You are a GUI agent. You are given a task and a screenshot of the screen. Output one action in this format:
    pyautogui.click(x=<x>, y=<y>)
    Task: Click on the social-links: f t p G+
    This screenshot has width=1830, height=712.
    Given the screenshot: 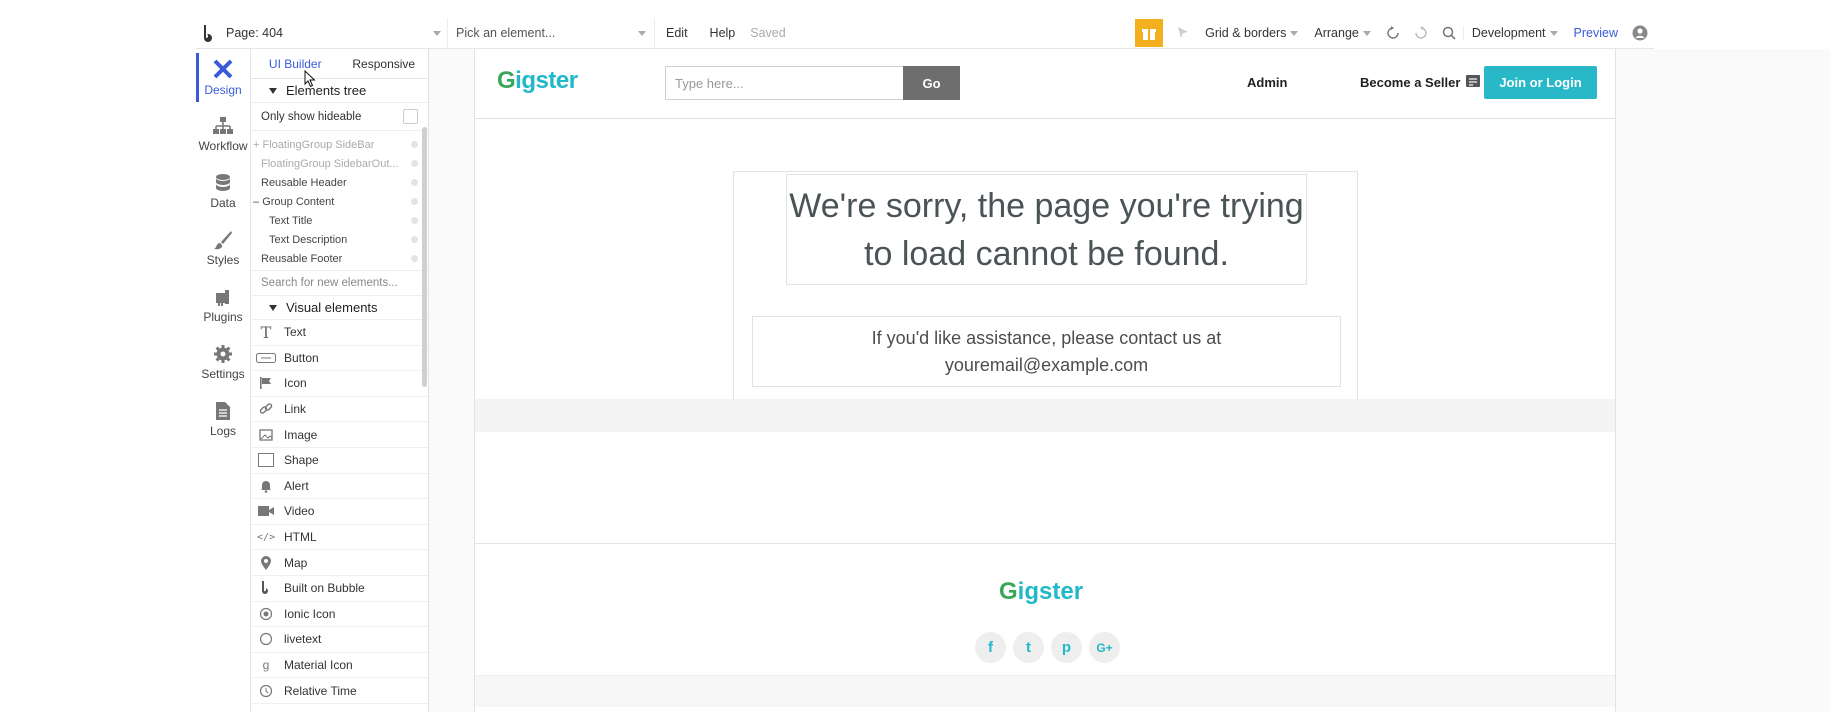 What is the action you would take?
    pyautogui.click(x=1047, y=647)
    